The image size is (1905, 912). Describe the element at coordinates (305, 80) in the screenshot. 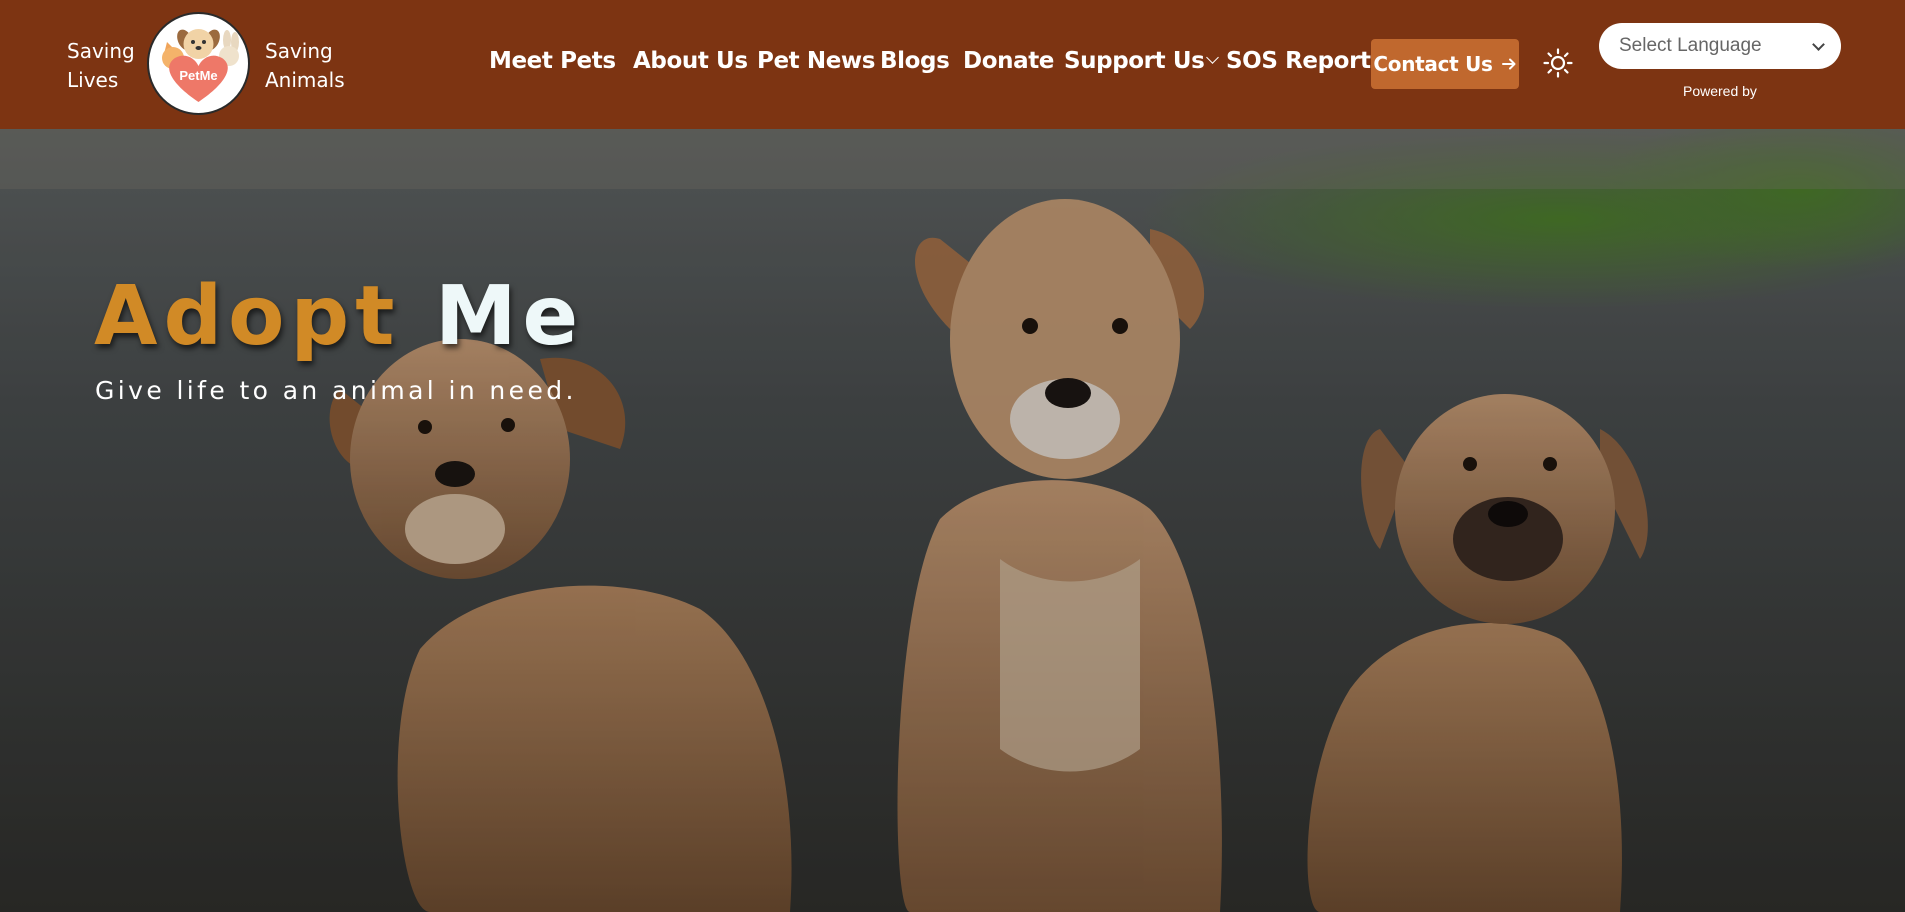

I see `tagline-right-line2: Animals` at that location.